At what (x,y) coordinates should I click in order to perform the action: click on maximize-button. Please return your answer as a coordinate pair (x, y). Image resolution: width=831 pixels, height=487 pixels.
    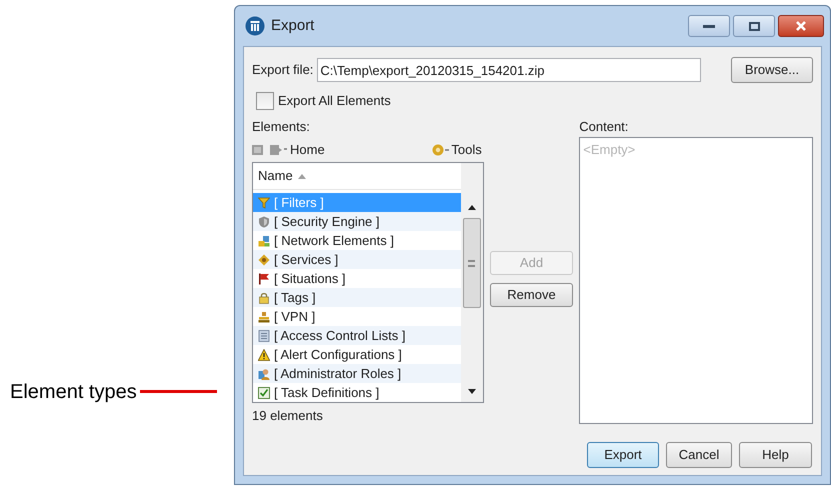
    Looking at the image, I should click on (754, 26).